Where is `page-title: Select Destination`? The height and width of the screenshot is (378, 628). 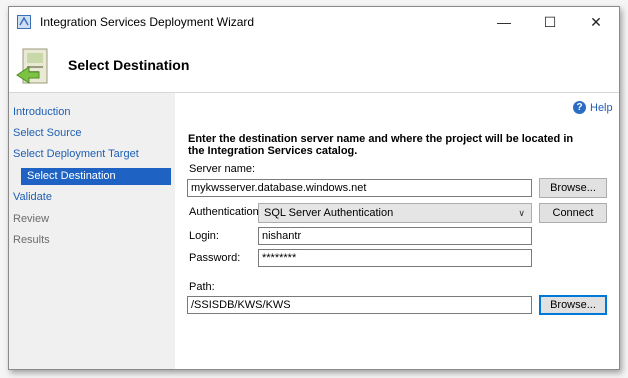
page-title: Select Destination is located at coordinates (129, 65).